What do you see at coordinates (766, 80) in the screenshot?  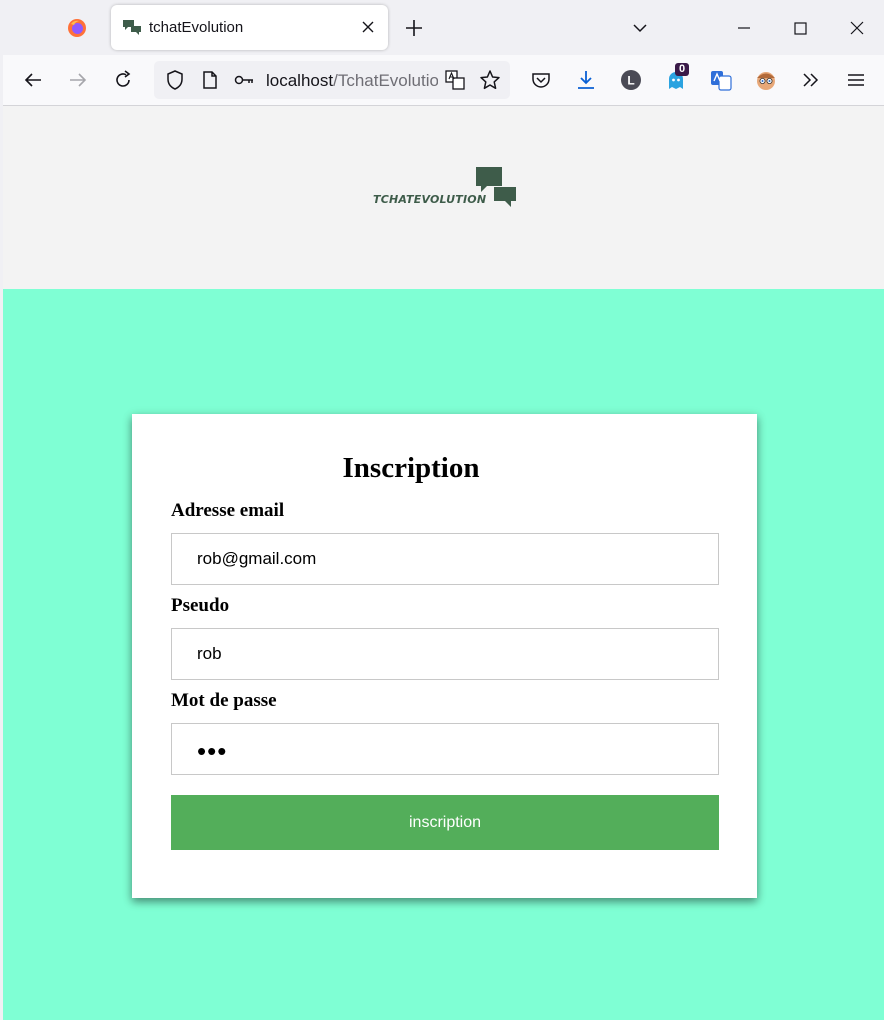 I see `face-extension-icon` at bounding box center [766, 80].